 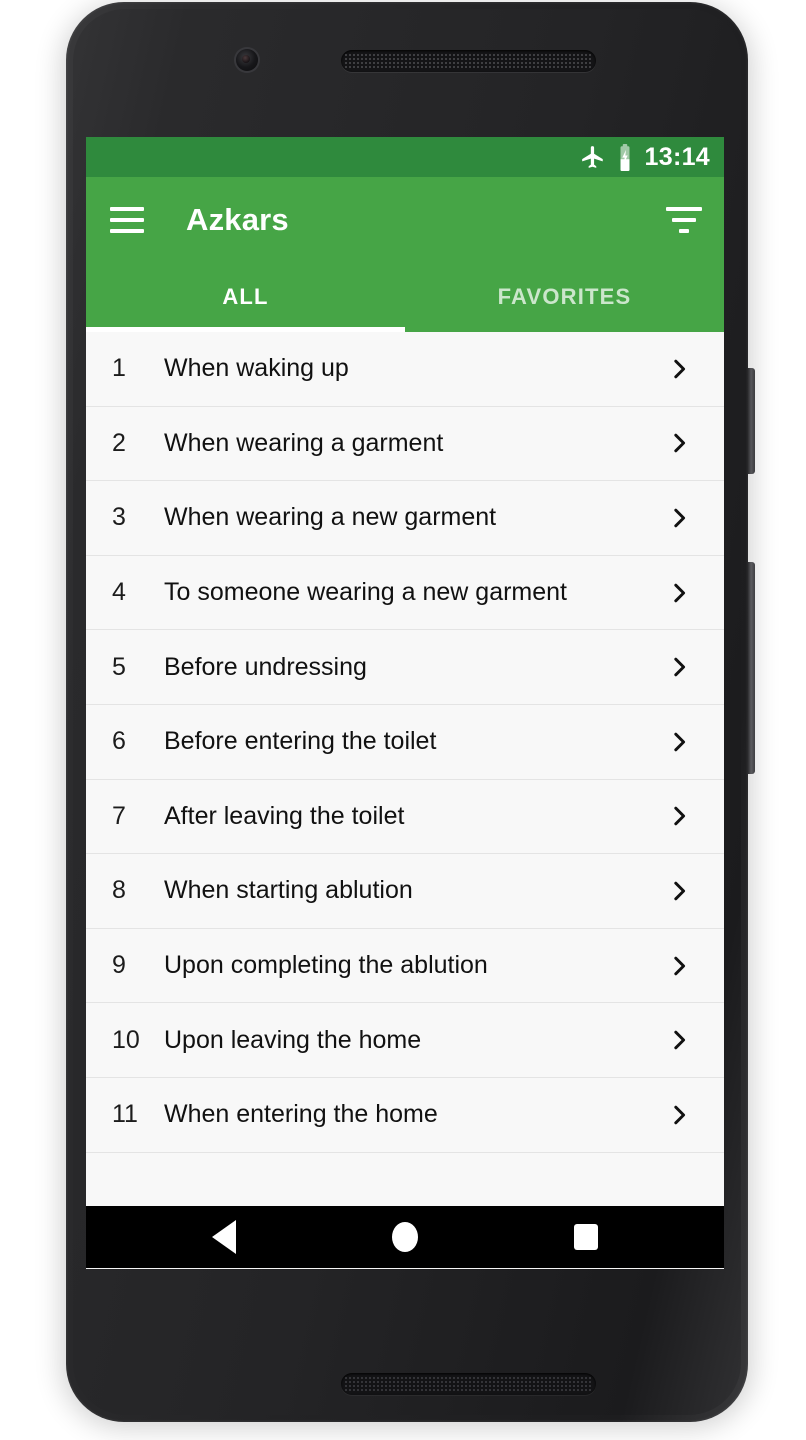 What do you see at coordinates (125, 1114) in the screenshot?
I see `list-item-number: 11` at bounding box center [125, 1114].